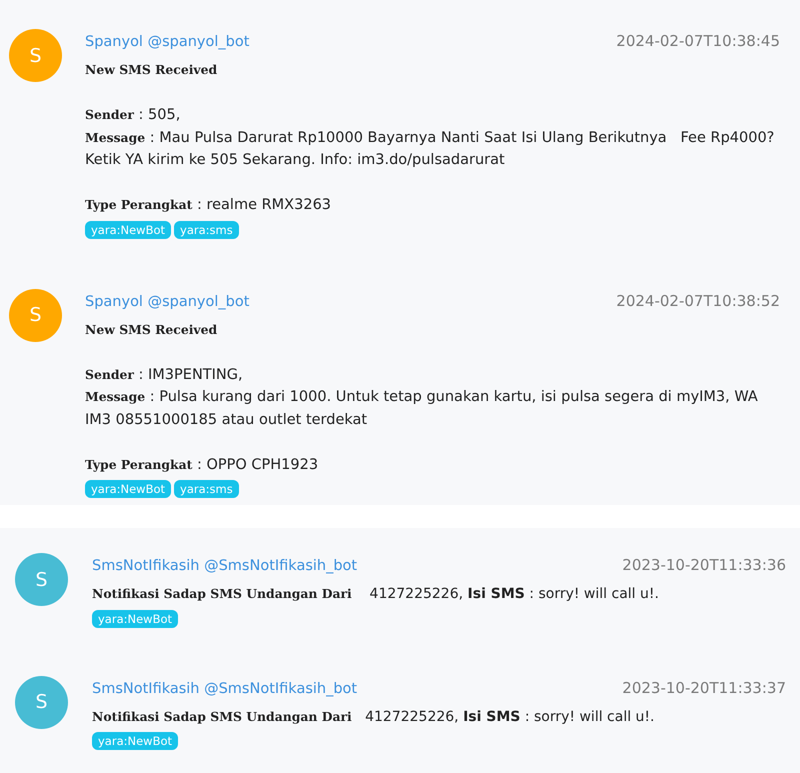  What do you see at coordinates (133, 115) in the screenshot?
I see `message-field-line: Sender : 505,` at bounding box center [133, 115].